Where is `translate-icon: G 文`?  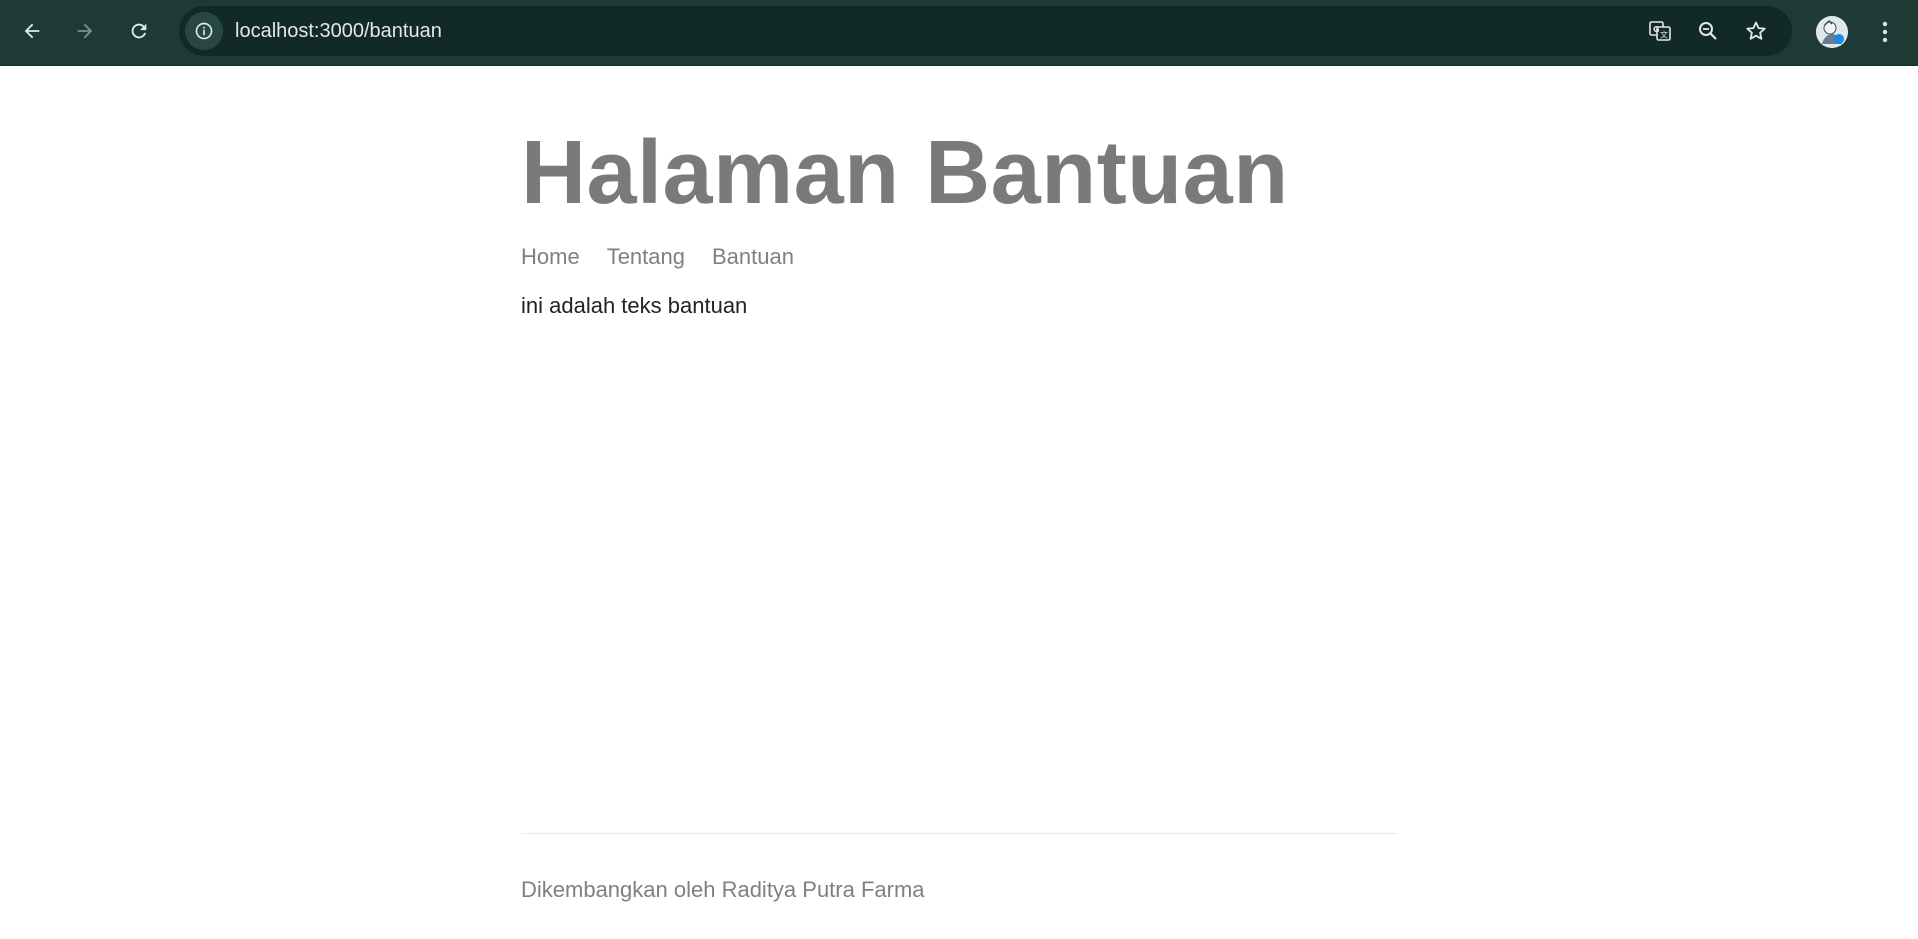
translate-icon: G 文 is located at coordinates (1660, 31).